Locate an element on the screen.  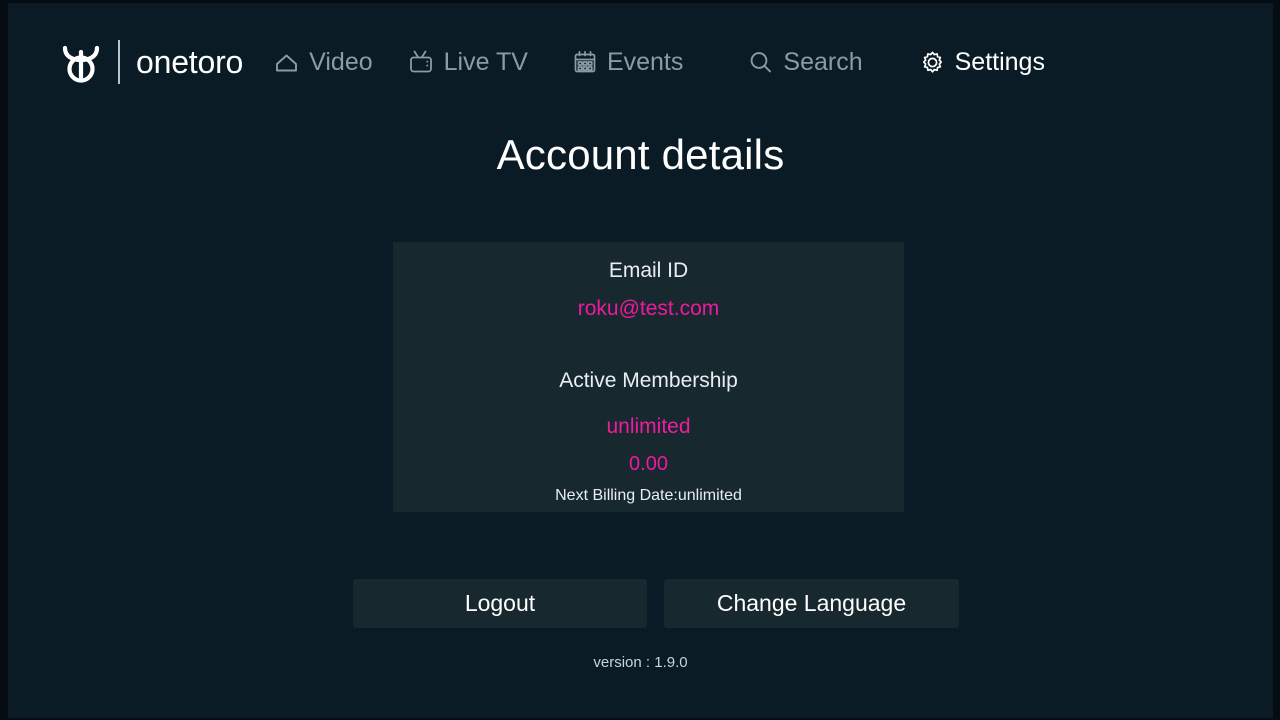
email-id-label: Email ID is located at coordinates (648, 270).